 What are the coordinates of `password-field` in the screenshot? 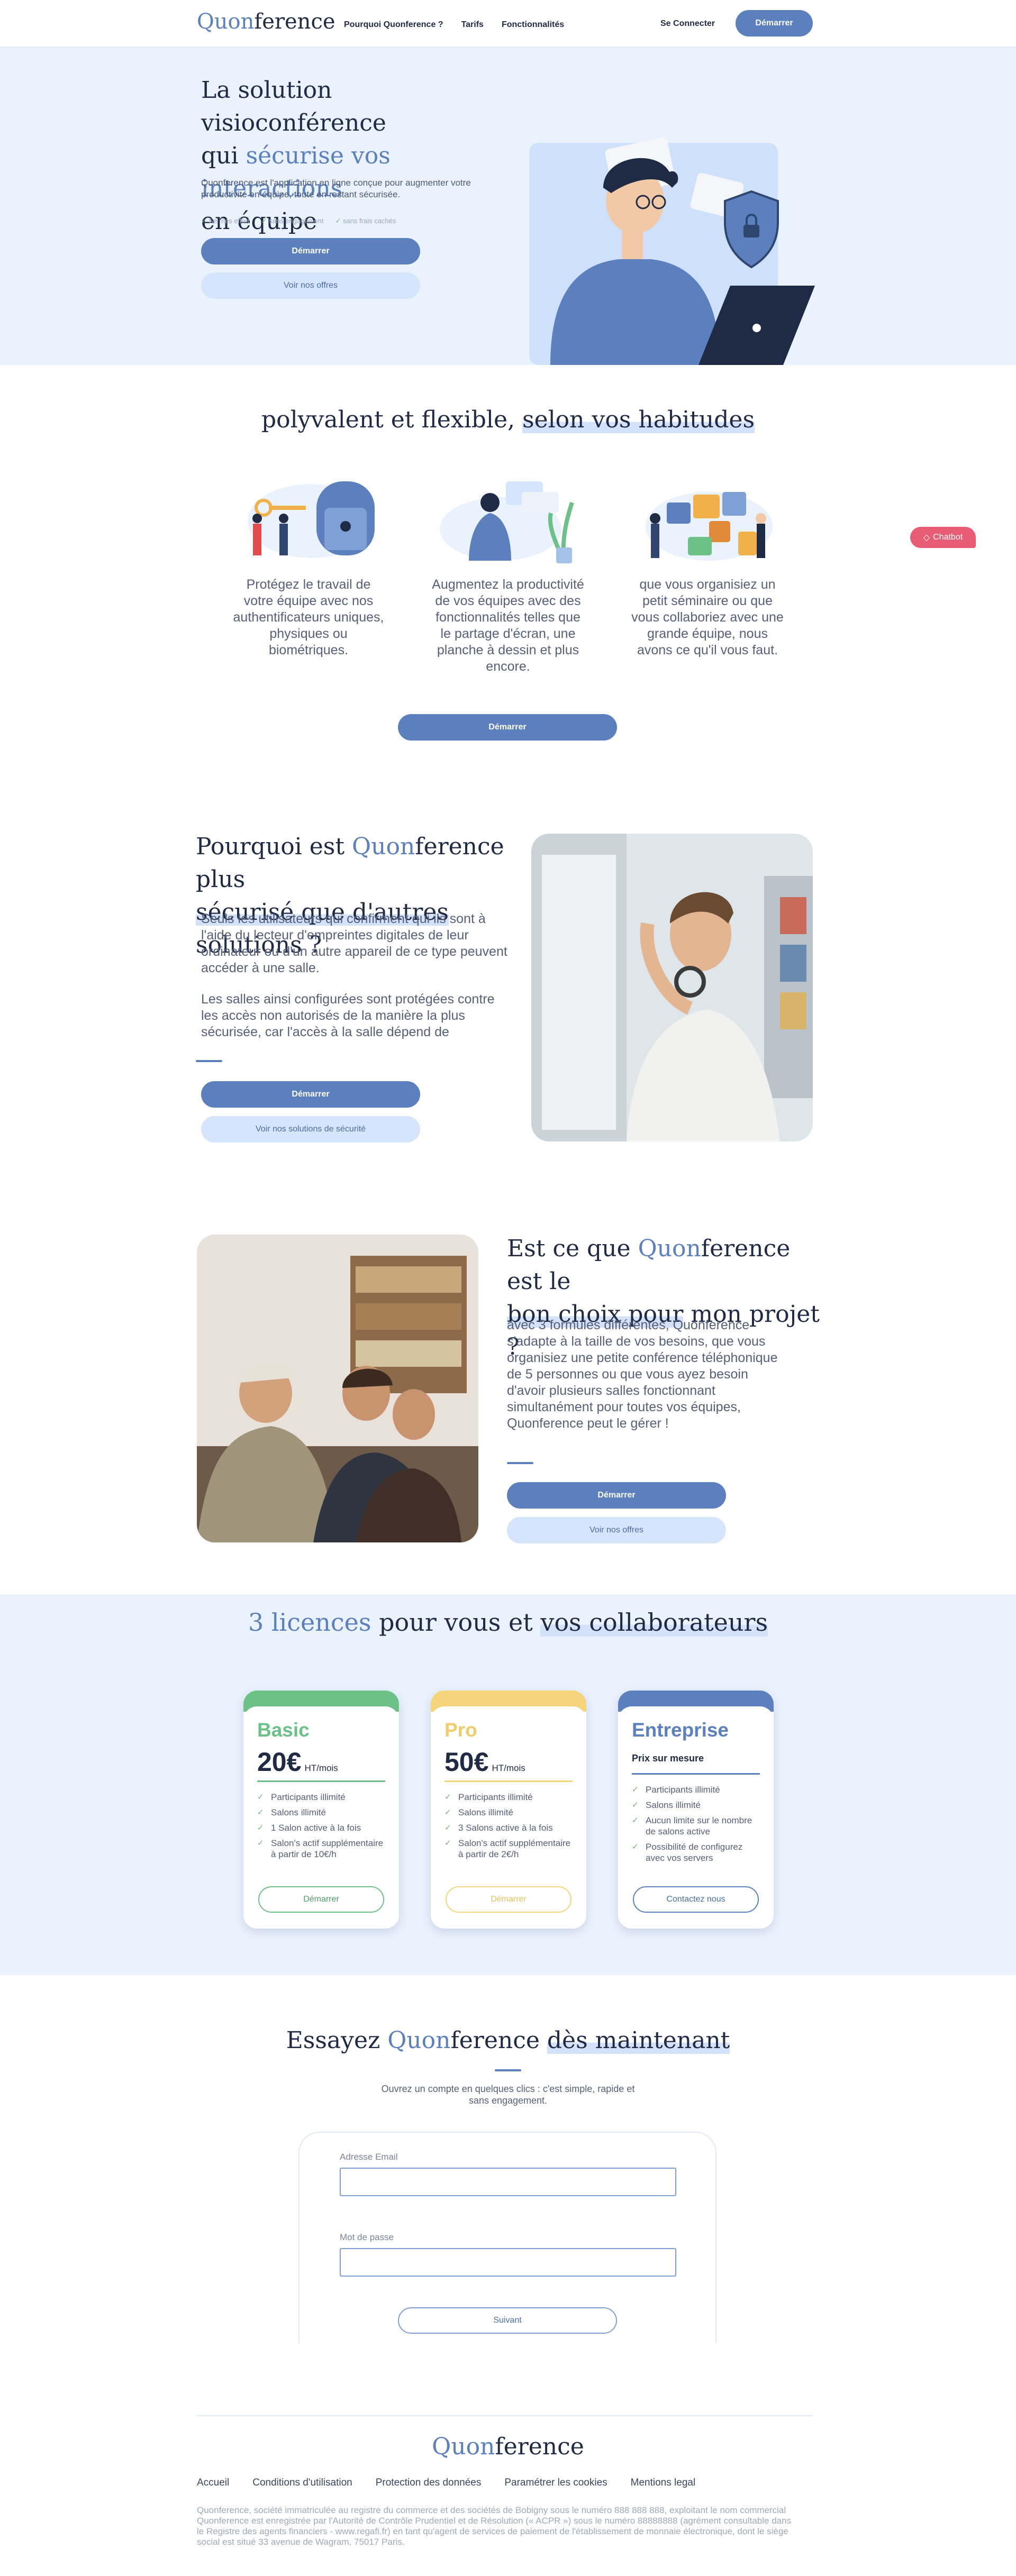 It's located at (508, 2262).